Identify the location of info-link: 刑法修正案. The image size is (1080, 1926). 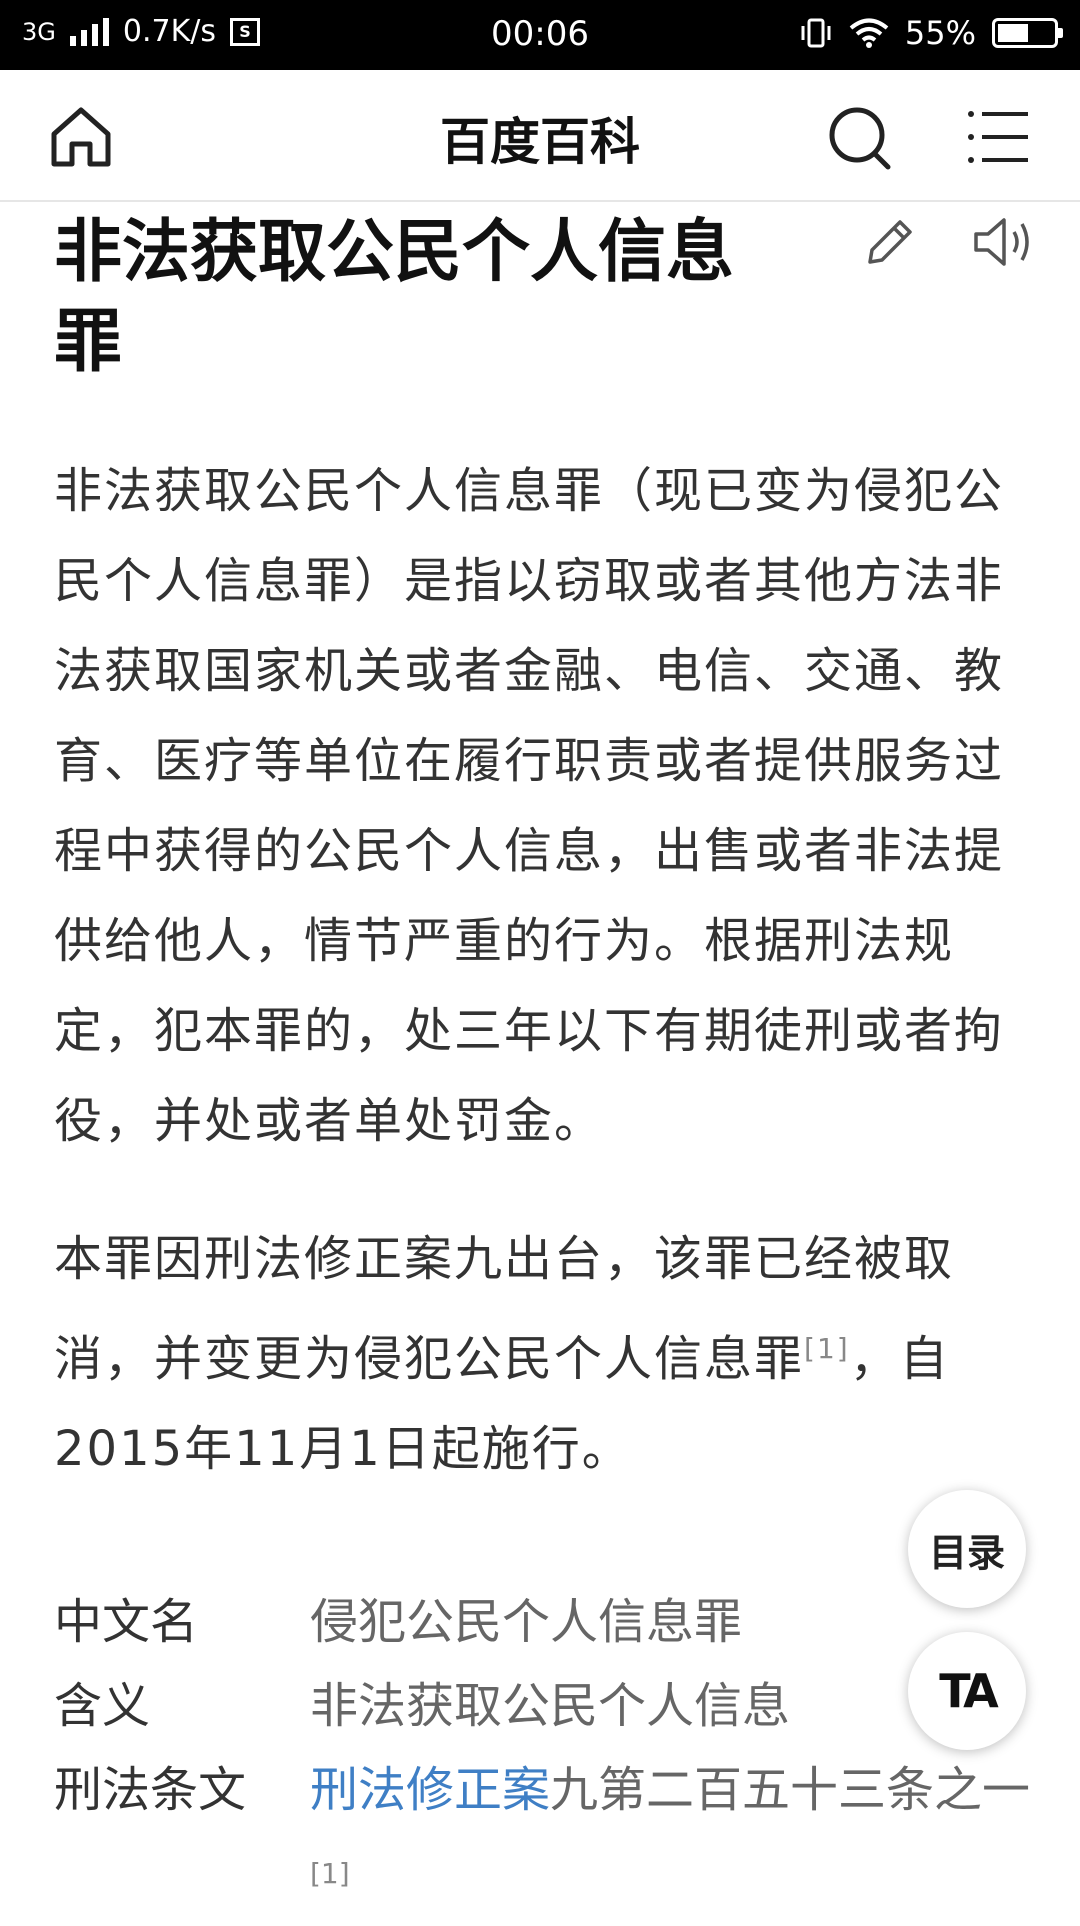
(430, 1790).